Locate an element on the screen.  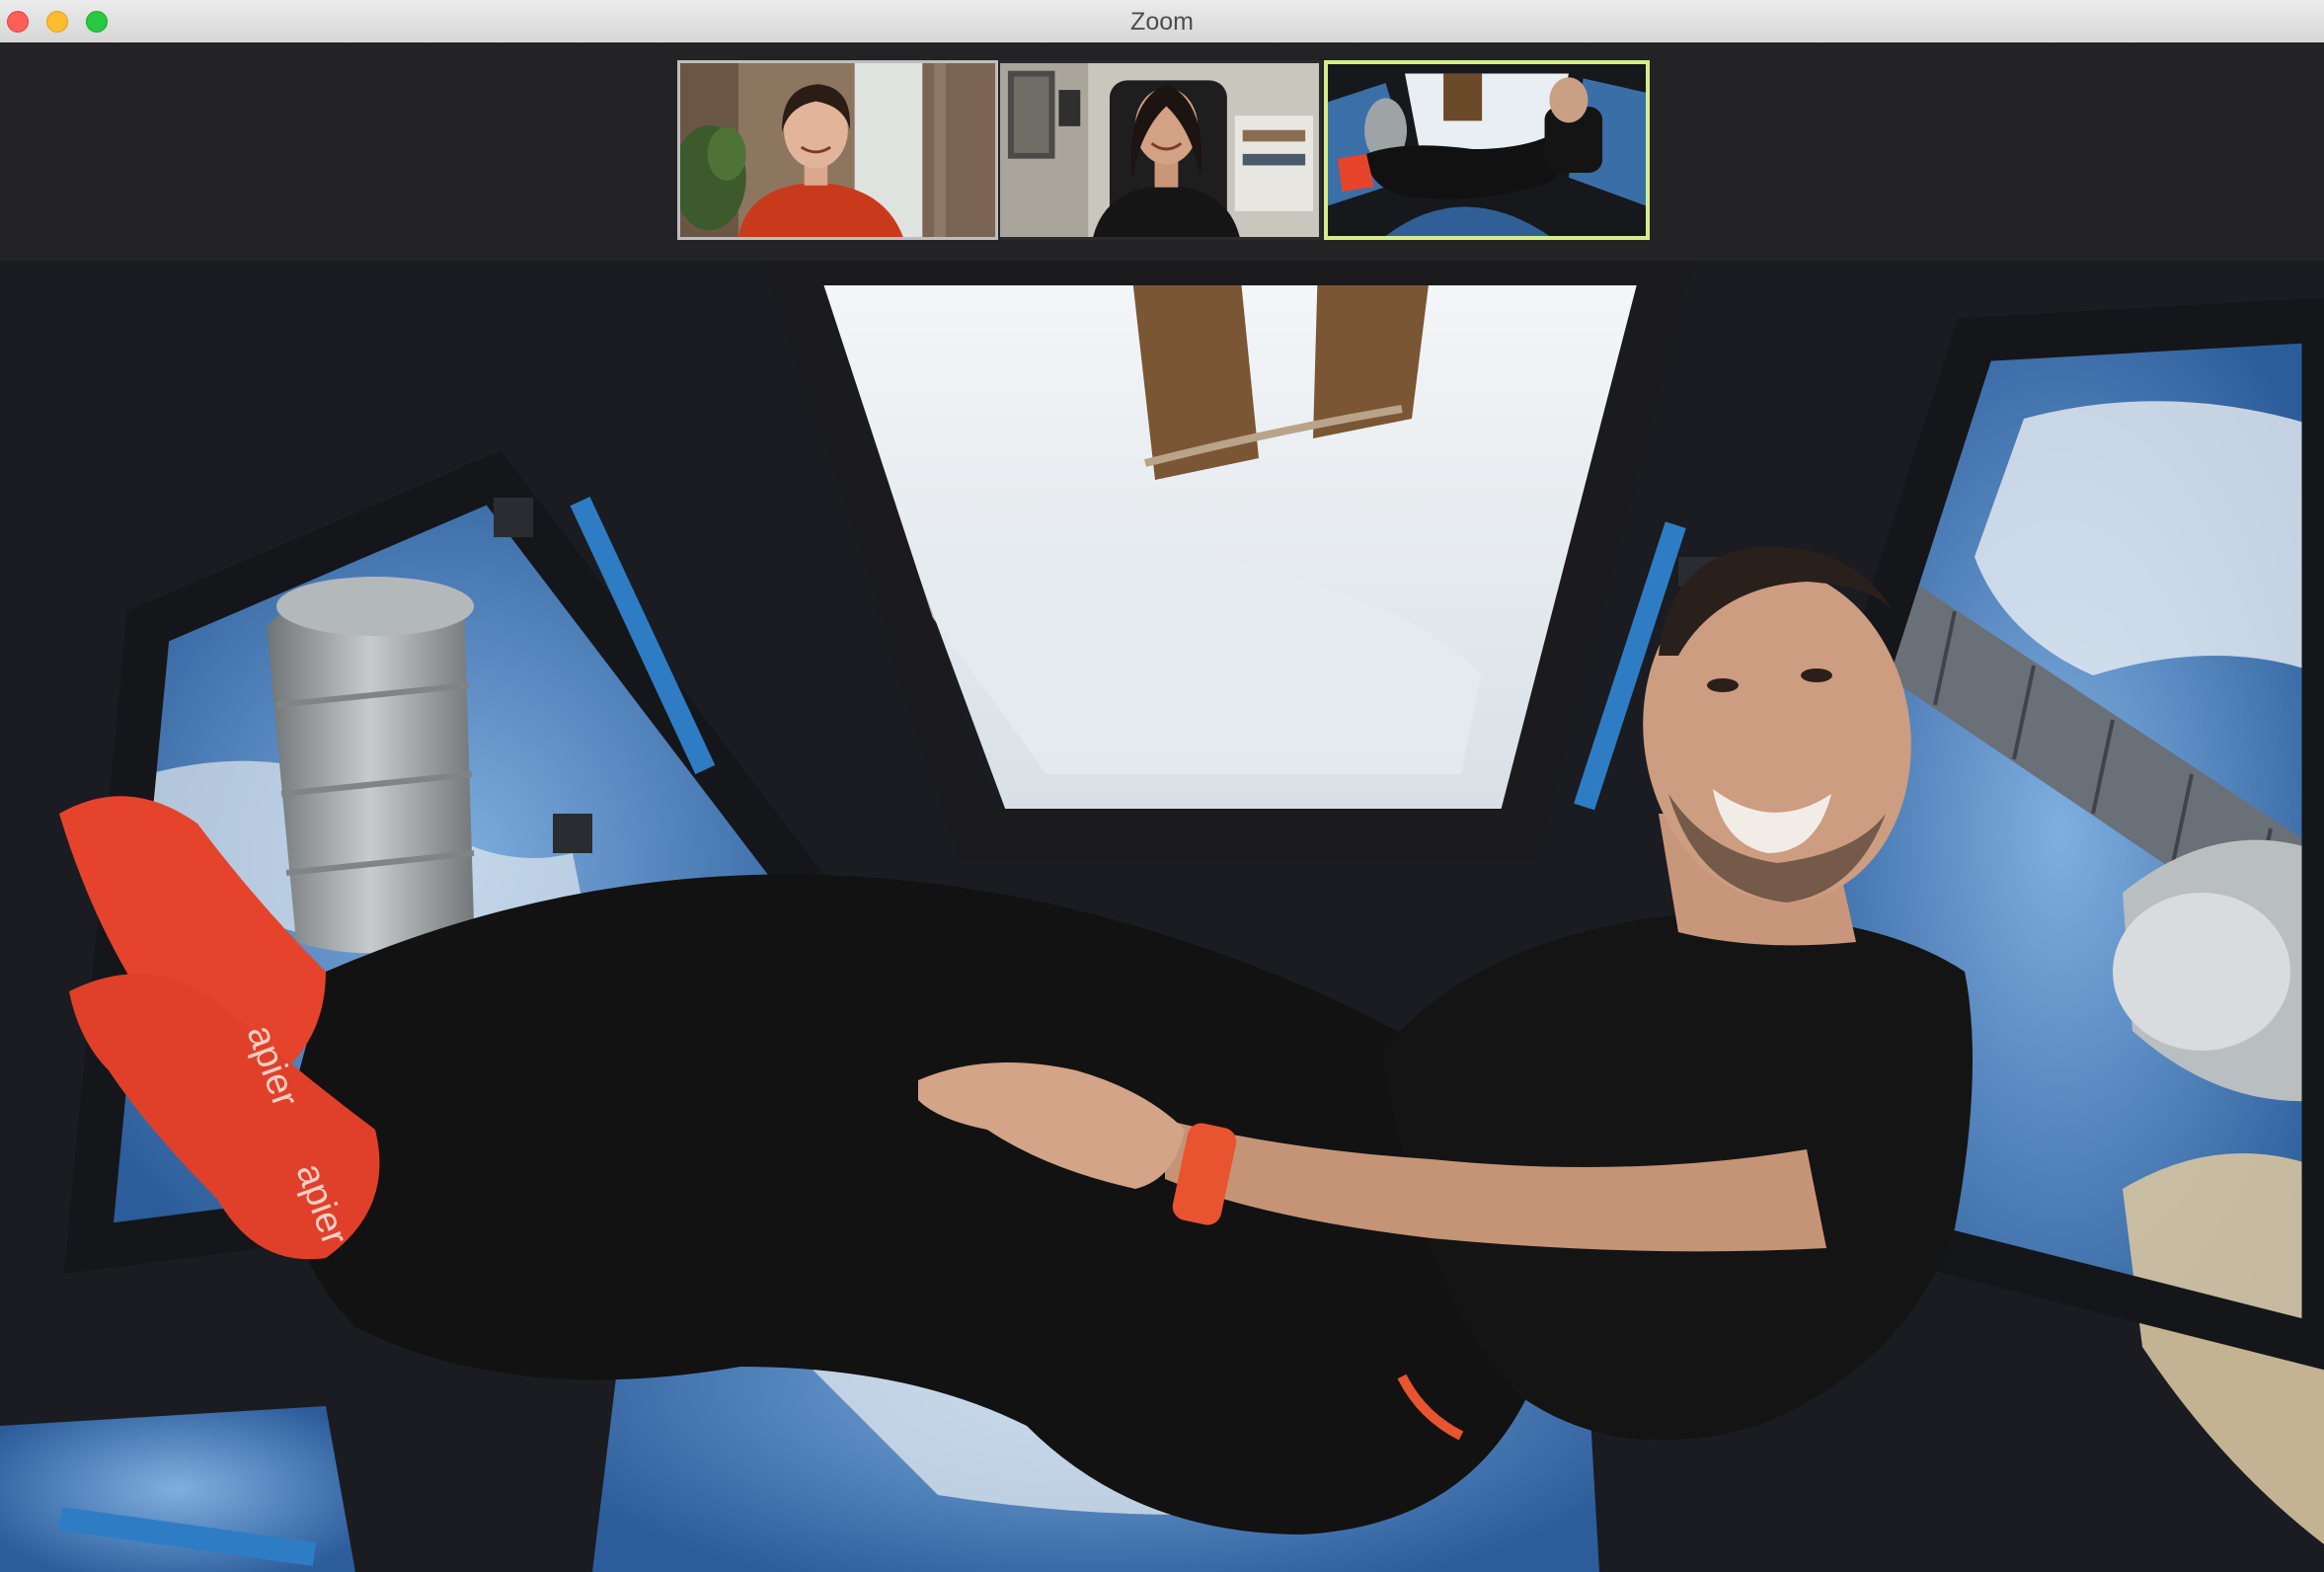
participant-video-2-image is located at coordinates (1159, 150).